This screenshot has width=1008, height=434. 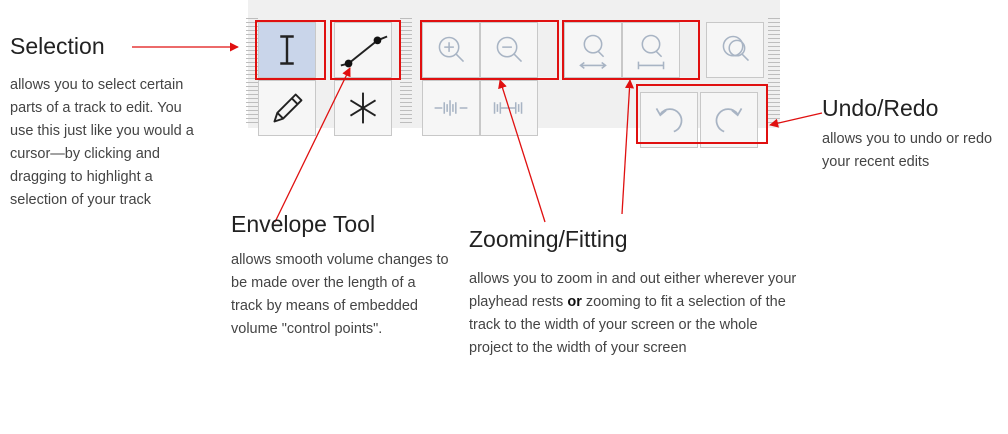 What do you see at coordinates (522, 151) in the screenshot?
I see `zoom-arrow` at bounding box center [522, 151].